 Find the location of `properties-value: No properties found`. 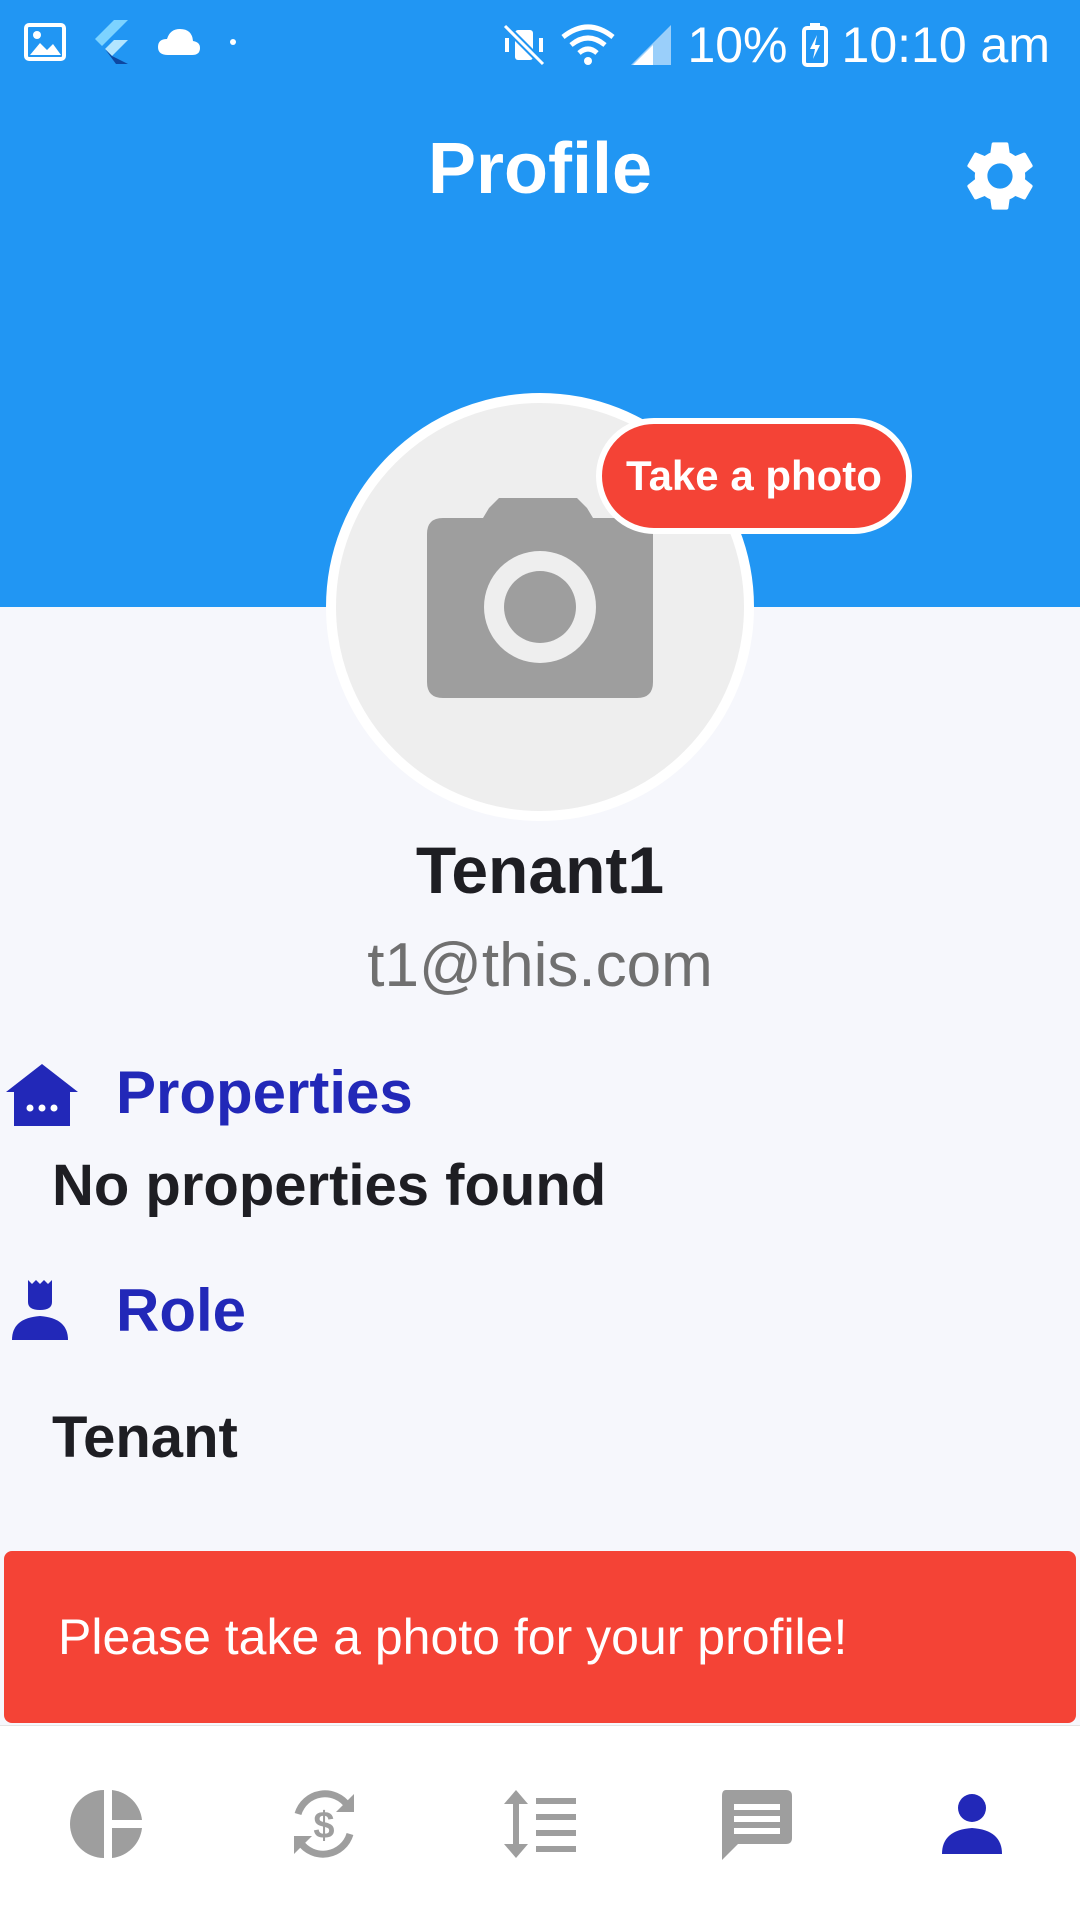

properties-value: No properties found is located at coordinates (329, 1185).